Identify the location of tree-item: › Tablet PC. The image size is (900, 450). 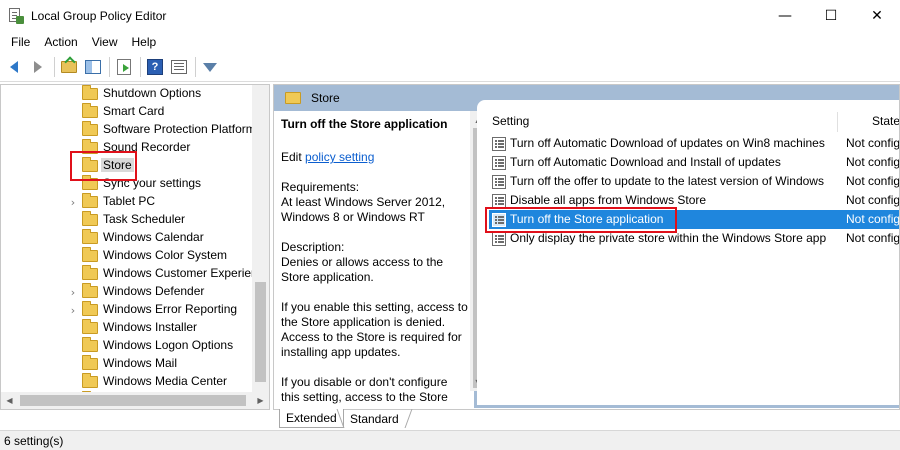
(127, 202).